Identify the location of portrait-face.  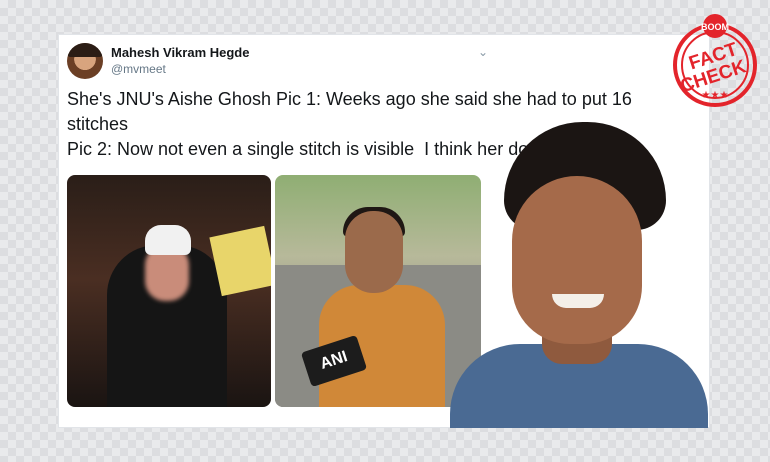
(577, 260).